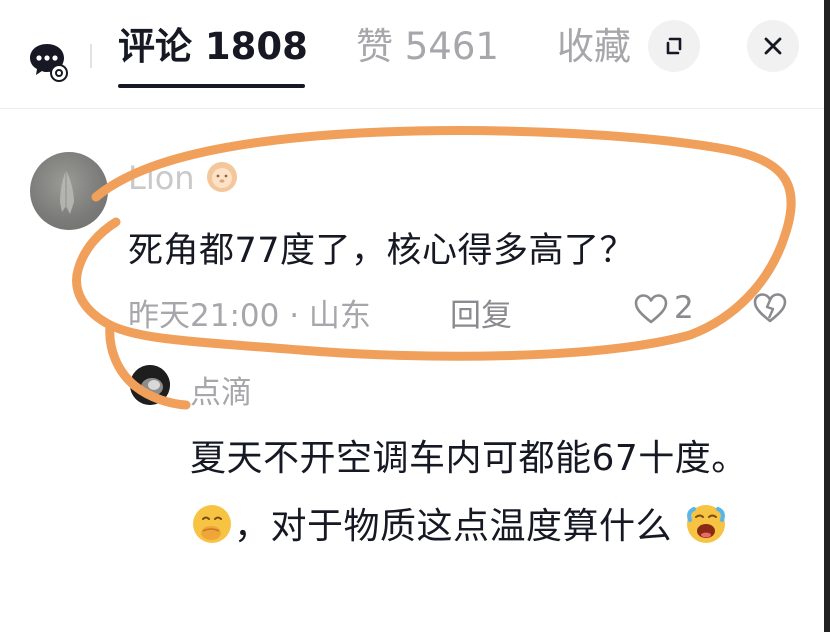 The width and height of the screenshot is (830, 632). I want to click on heart-icon, so click(651, 309).